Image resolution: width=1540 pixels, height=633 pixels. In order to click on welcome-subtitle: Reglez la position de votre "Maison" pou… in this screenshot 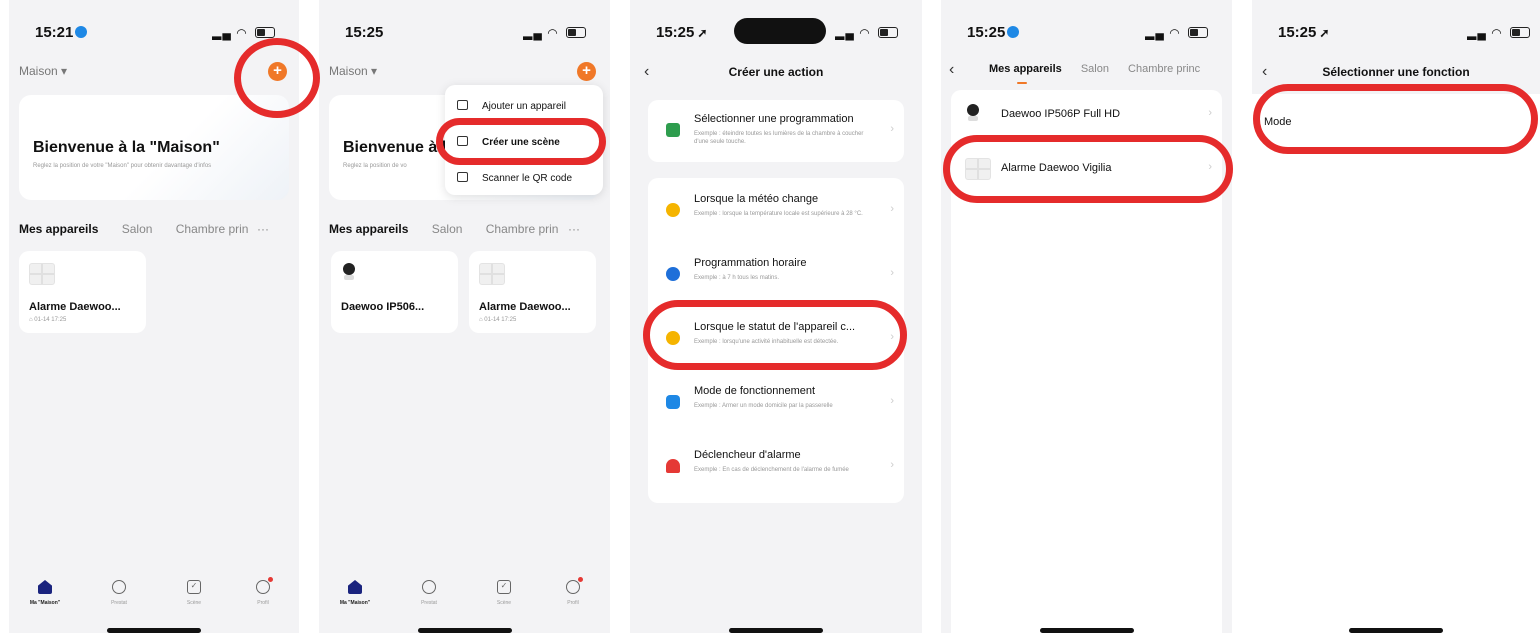, I will do `click(122, 166)`.